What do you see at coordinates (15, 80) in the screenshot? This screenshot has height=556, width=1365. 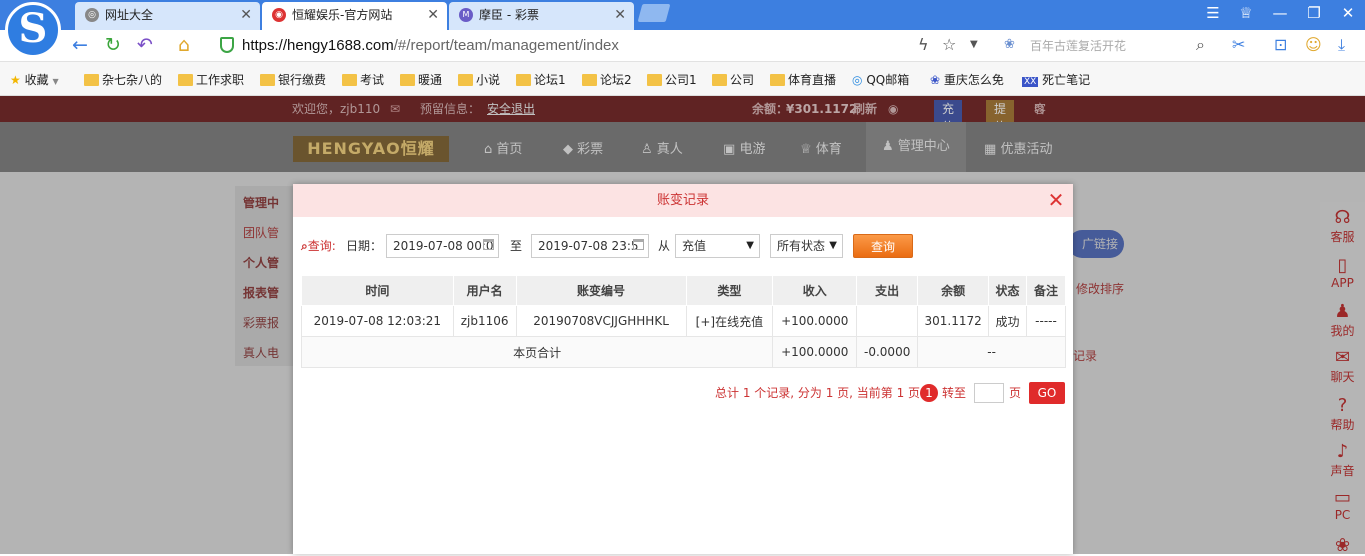 I see `star-icon: ★` at bounding box center [15, 80].